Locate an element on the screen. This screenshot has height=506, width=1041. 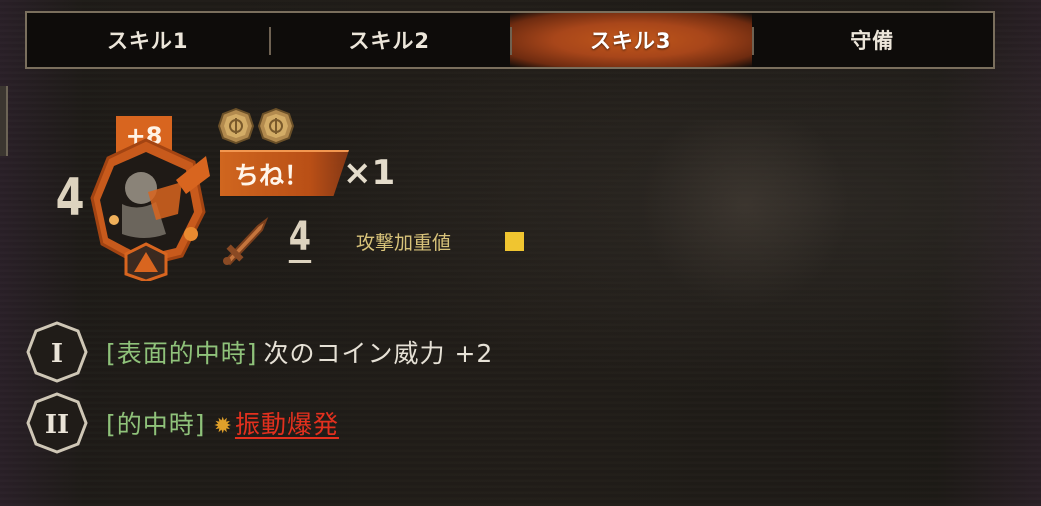
tab-label: スキル1 is located at coordinates (147, 41).